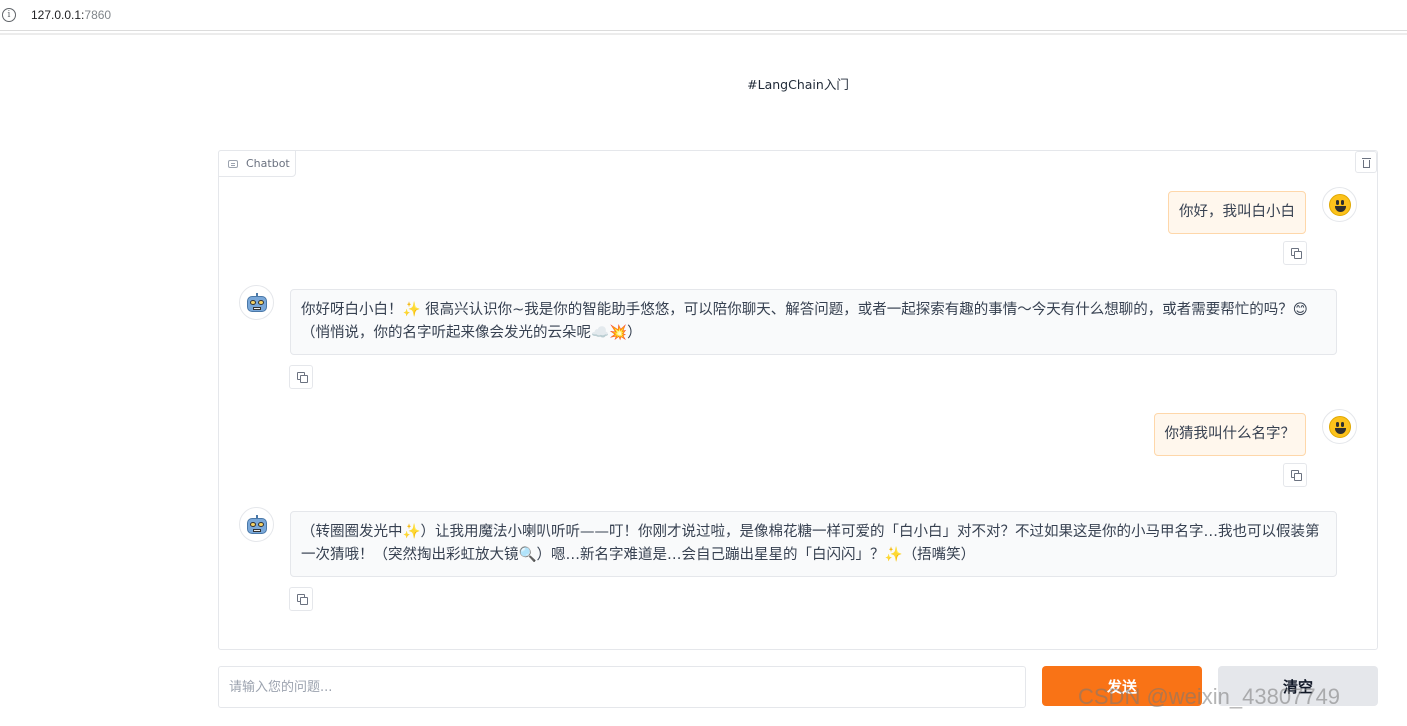 This screenshot has height=726, width=1407. Describe the element at coordinates (703, 15) in the screenshot. I see `browser-address-bar: i 127.0.0.1:7860` at that location.